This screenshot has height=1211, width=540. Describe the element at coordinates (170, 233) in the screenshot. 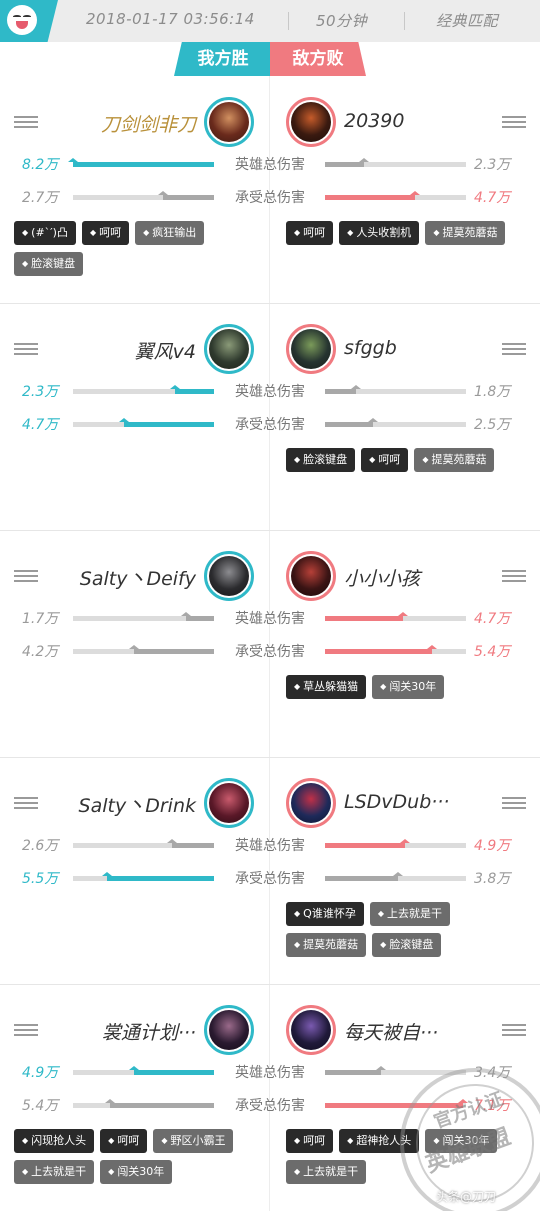

I see `player-tag: 疯狂输出` at that location.